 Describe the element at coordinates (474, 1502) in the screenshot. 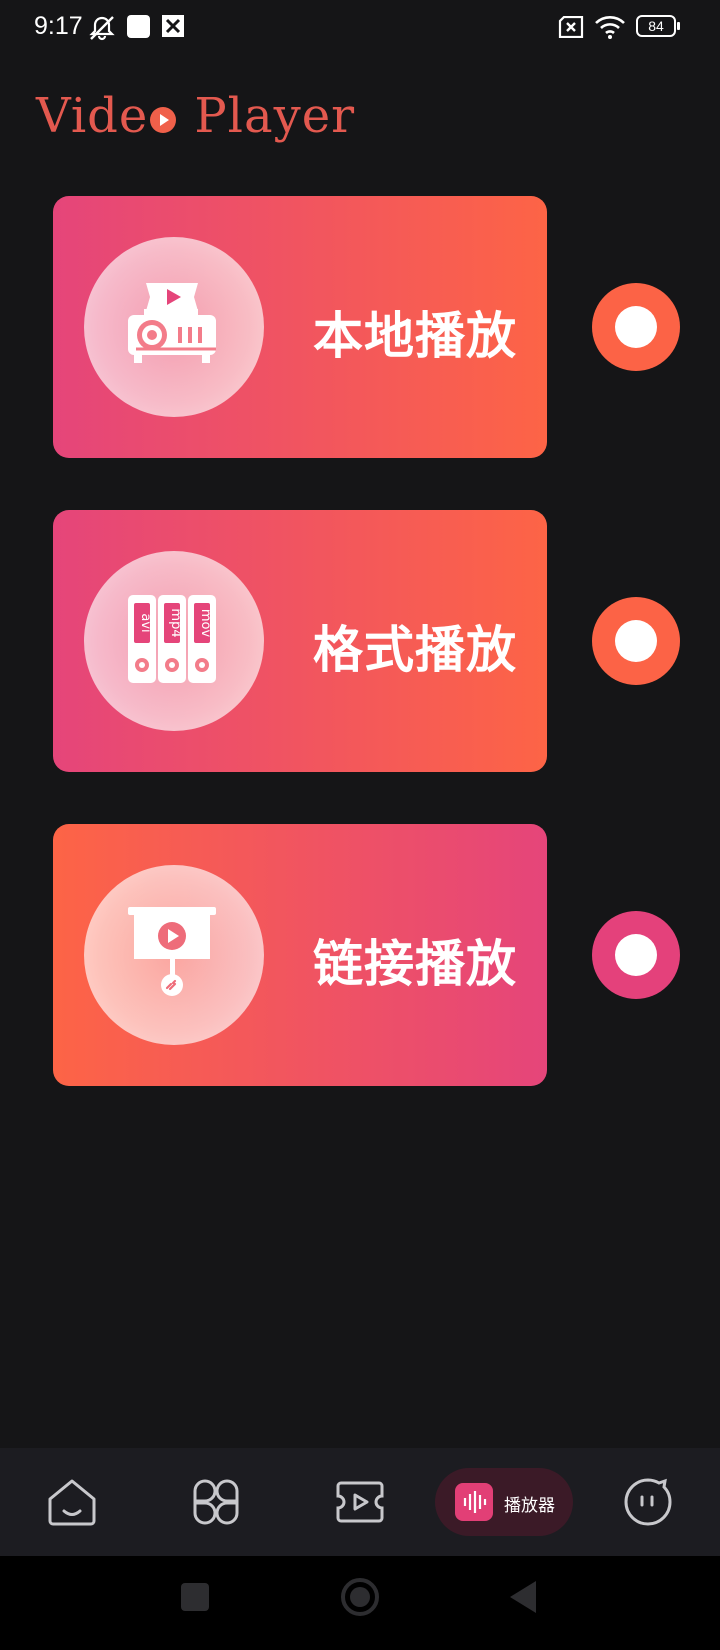

I see `player-icon` at that location.